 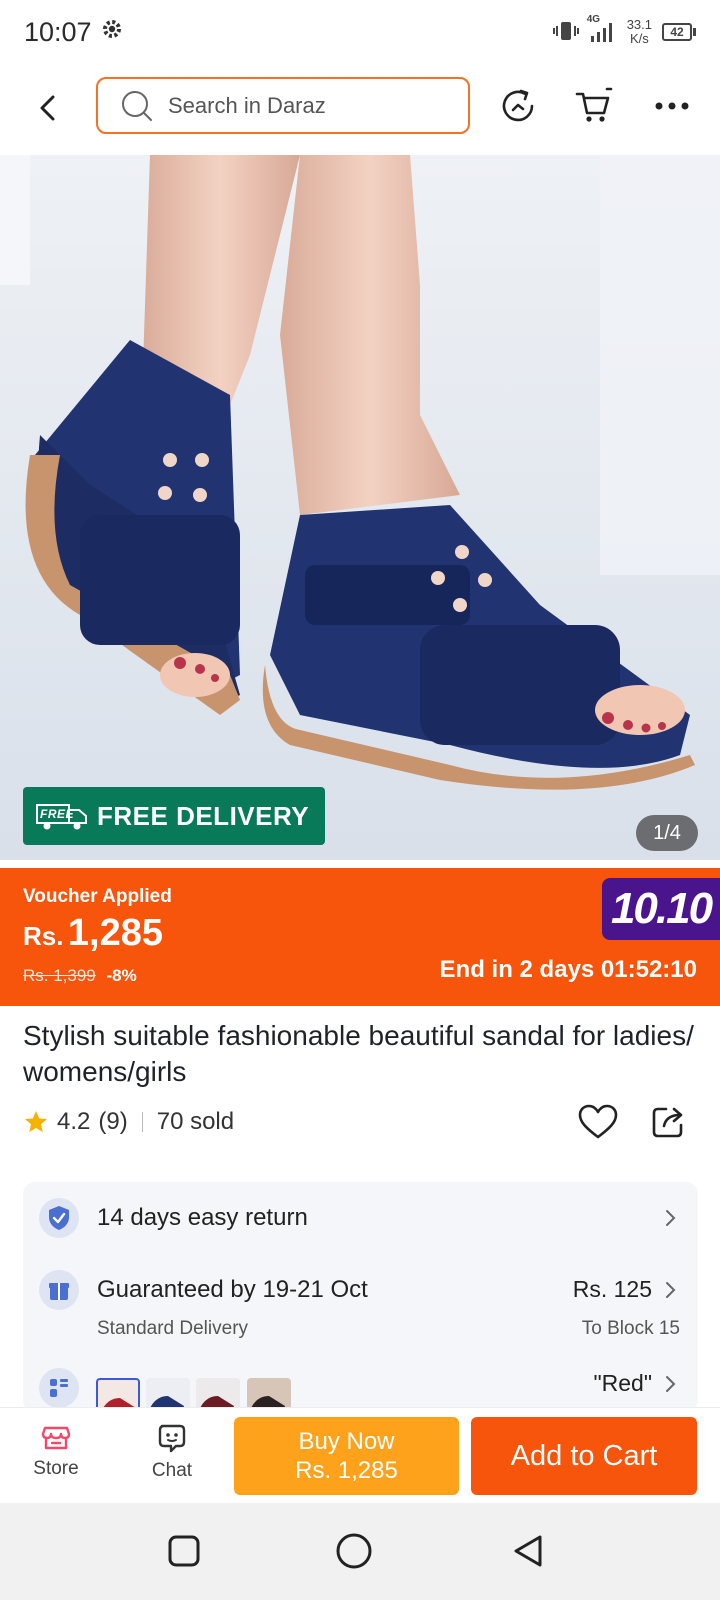 I want to click on buy-now-label: Buy Now, so click(x=346, y=1441).